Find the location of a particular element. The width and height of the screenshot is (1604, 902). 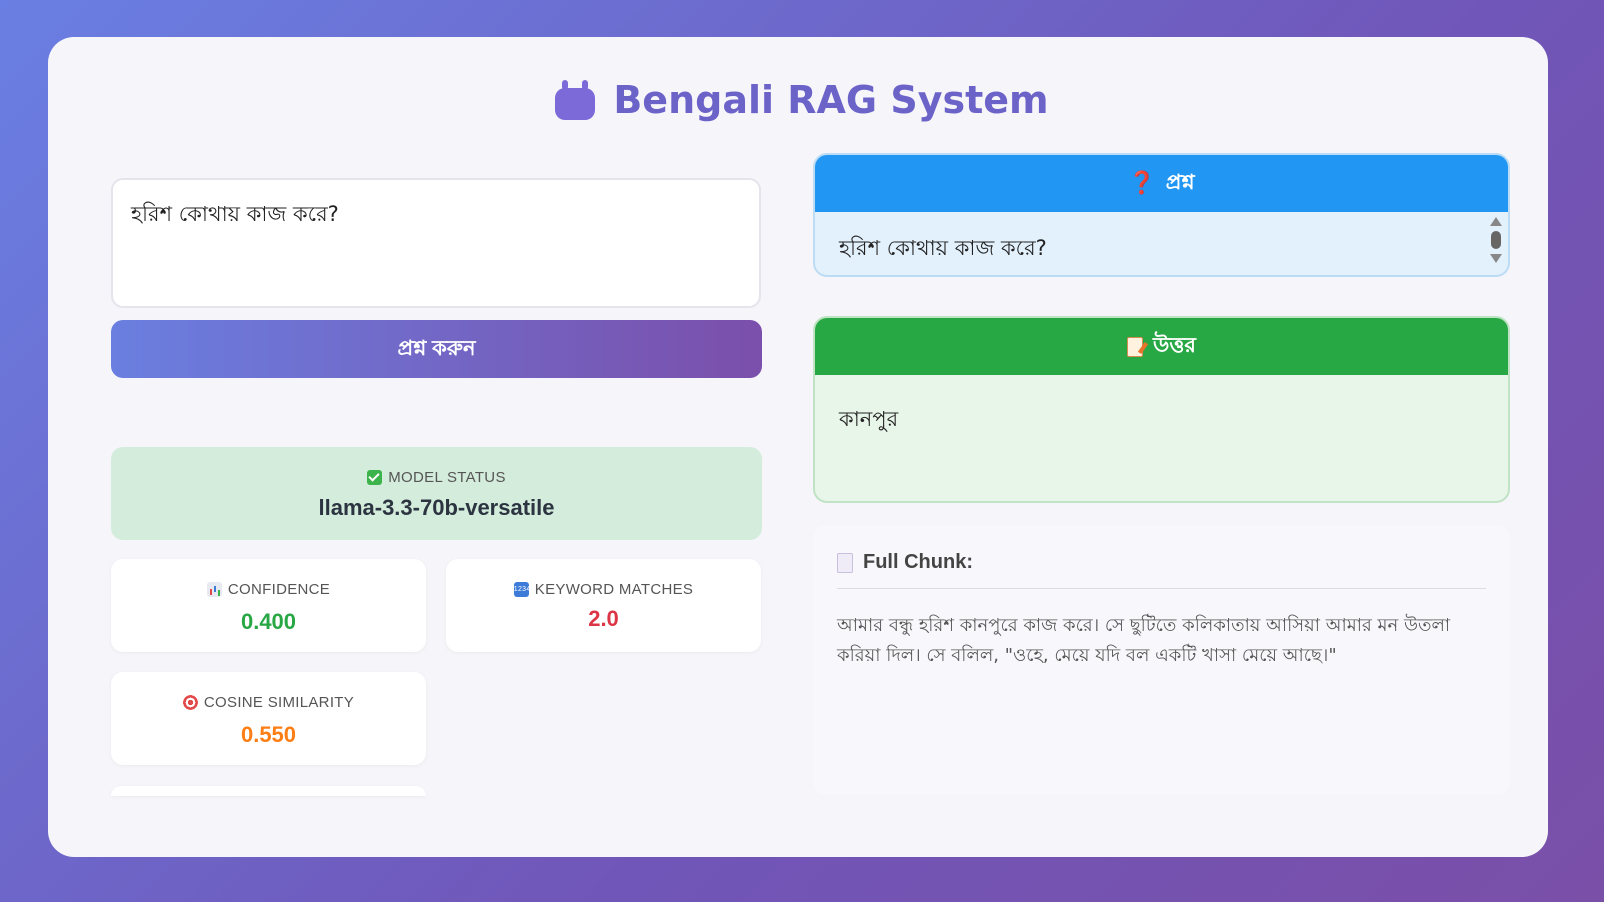

numbers-icon: 1234 is located at coordinates (521, 589).